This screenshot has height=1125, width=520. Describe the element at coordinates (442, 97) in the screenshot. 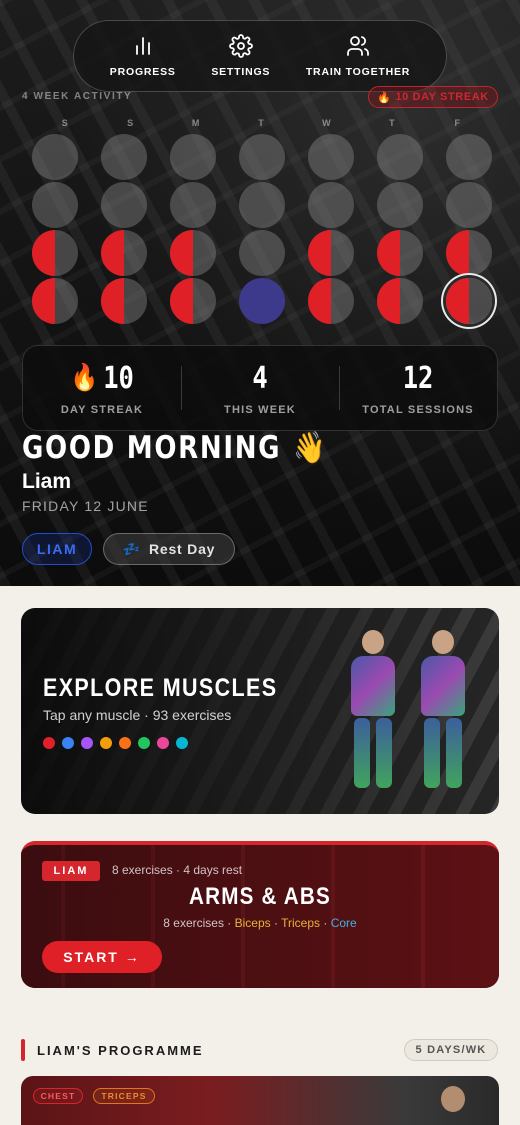

I see `streak-pill-label: 10 DAY STREAK` at that location.